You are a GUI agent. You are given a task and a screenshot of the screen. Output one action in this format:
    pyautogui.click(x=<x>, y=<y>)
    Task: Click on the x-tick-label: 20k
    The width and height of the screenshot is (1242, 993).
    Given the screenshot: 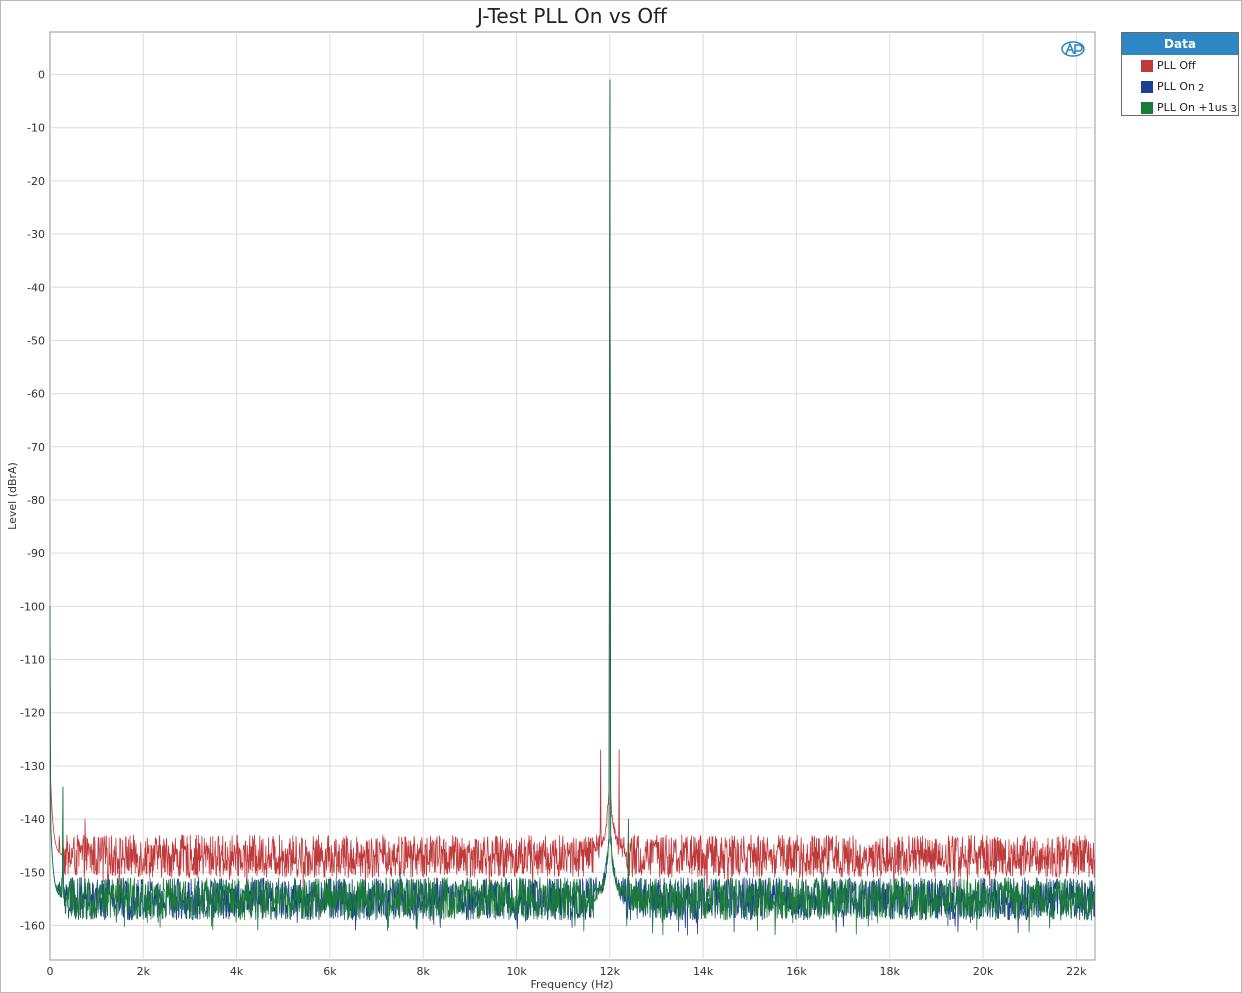 What is the action you would take?
    pyautogui.click(x=983, y=971)
    